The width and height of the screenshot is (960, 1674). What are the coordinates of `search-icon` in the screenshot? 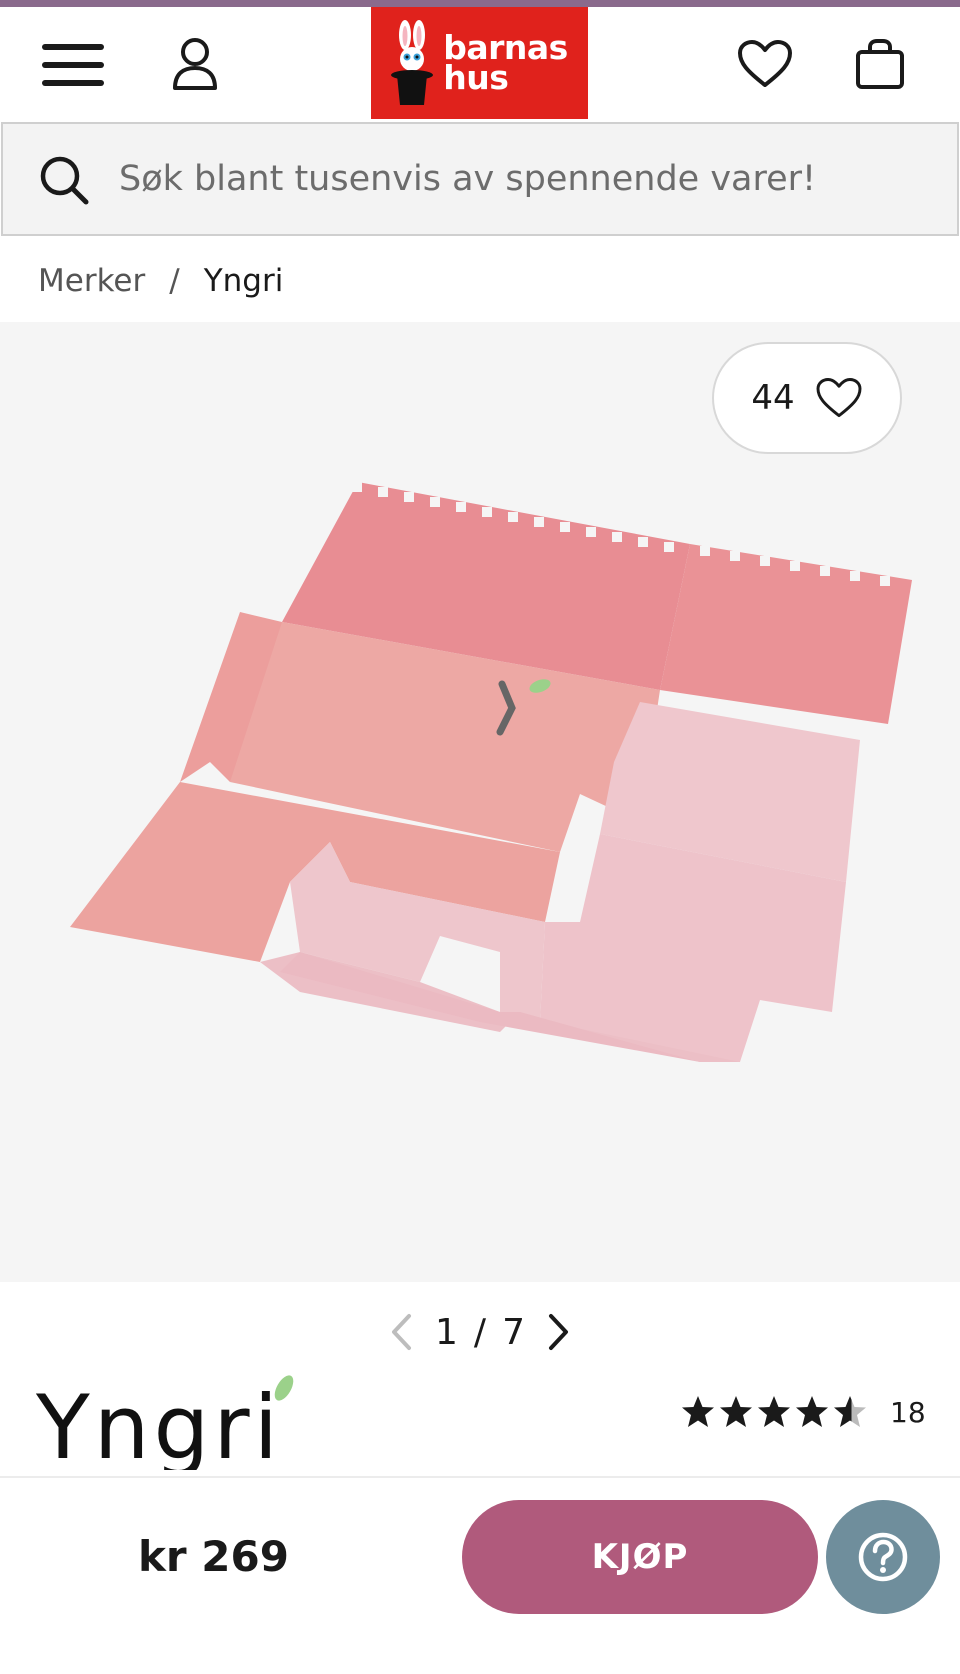 It's located at (64, 180).